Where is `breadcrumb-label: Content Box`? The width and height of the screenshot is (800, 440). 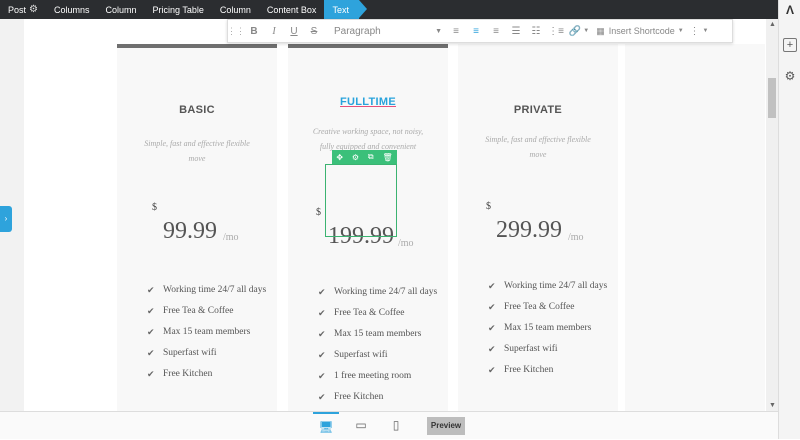 breadcrumb-label: Content Box is located at coordinates (291, 9).